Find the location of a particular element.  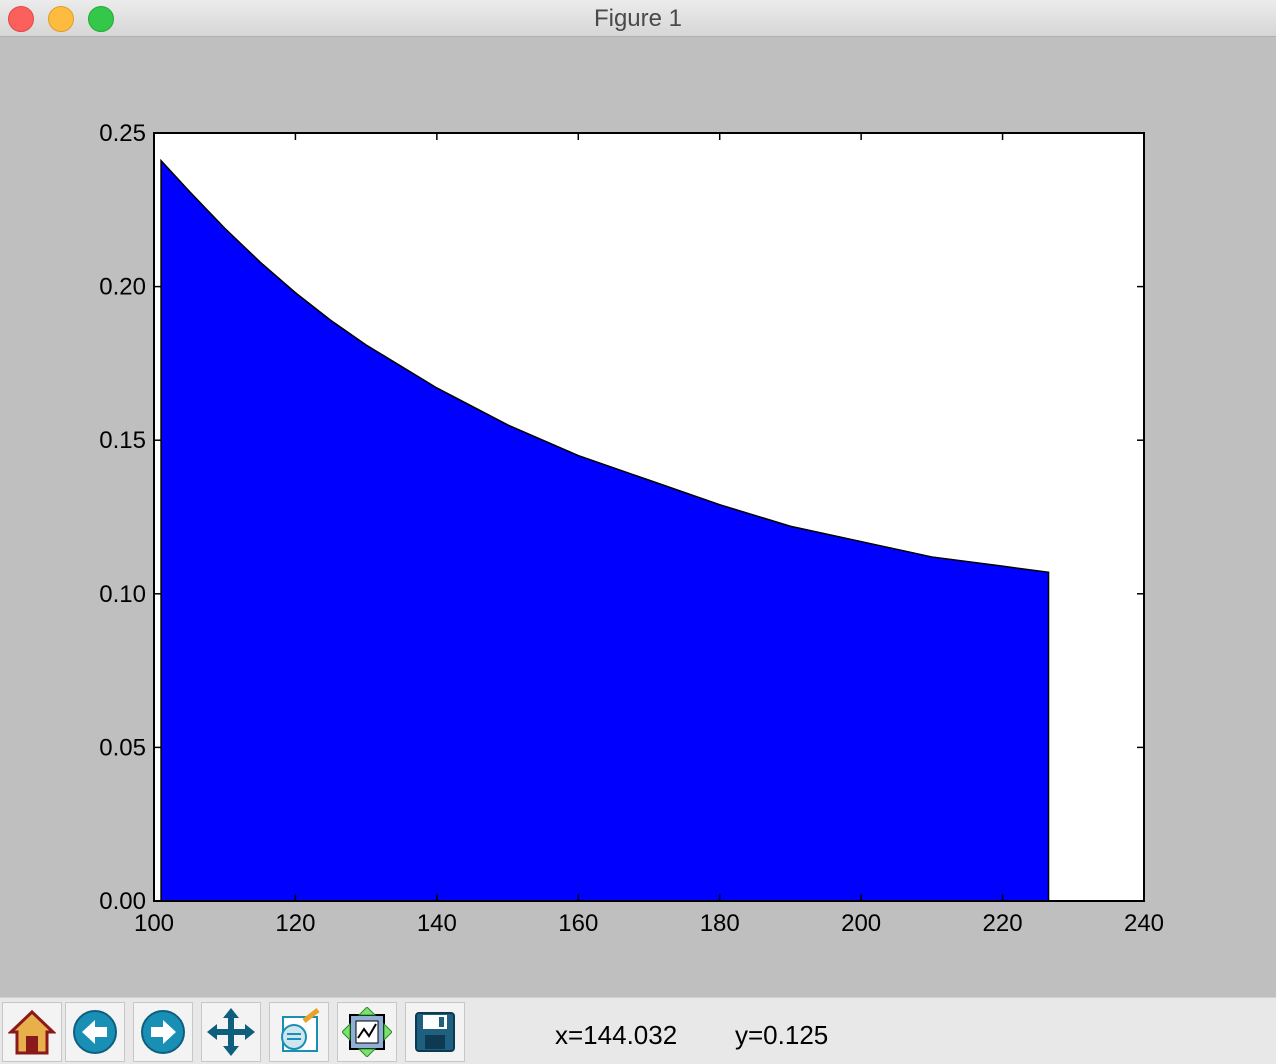

home-button is located at coordinates (32, 1032).